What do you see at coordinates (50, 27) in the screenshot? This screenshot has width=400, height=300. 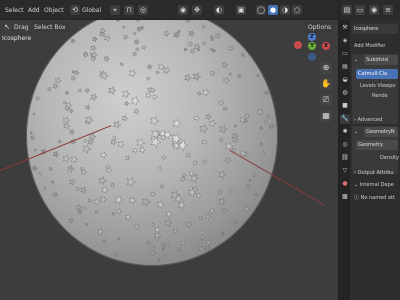 I see `select-mode-dropdown: Select Box` at bounding box center [50, 27].